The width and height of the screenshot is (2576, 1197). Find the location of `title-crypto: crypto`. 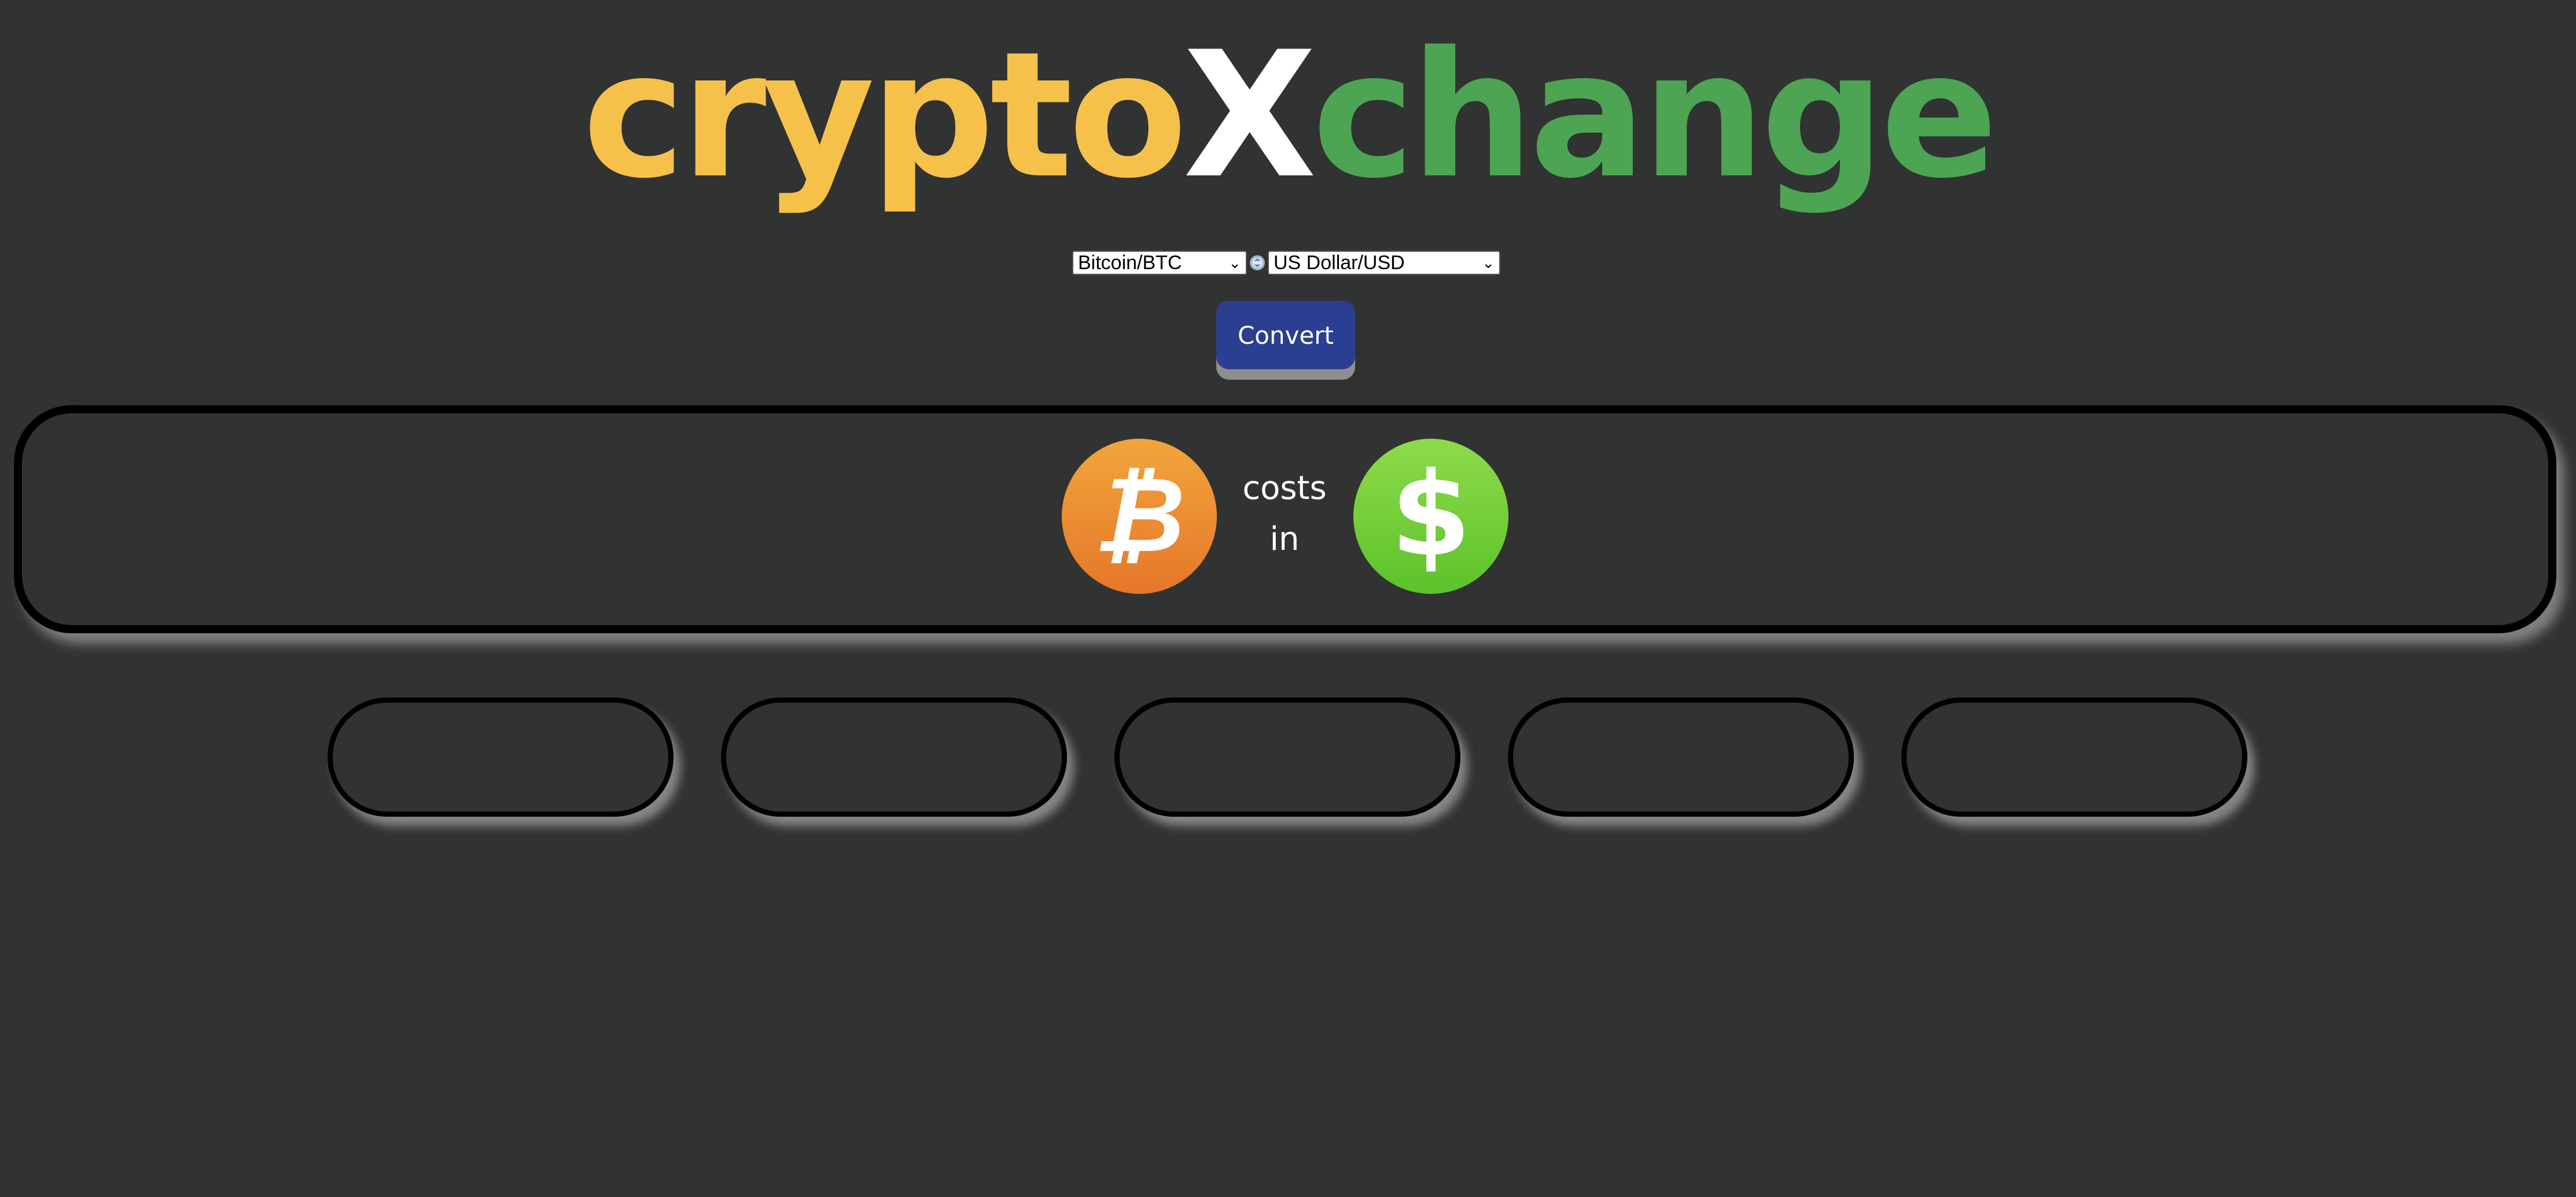

title-crypto: crypto is located at coordinates (885, 115).